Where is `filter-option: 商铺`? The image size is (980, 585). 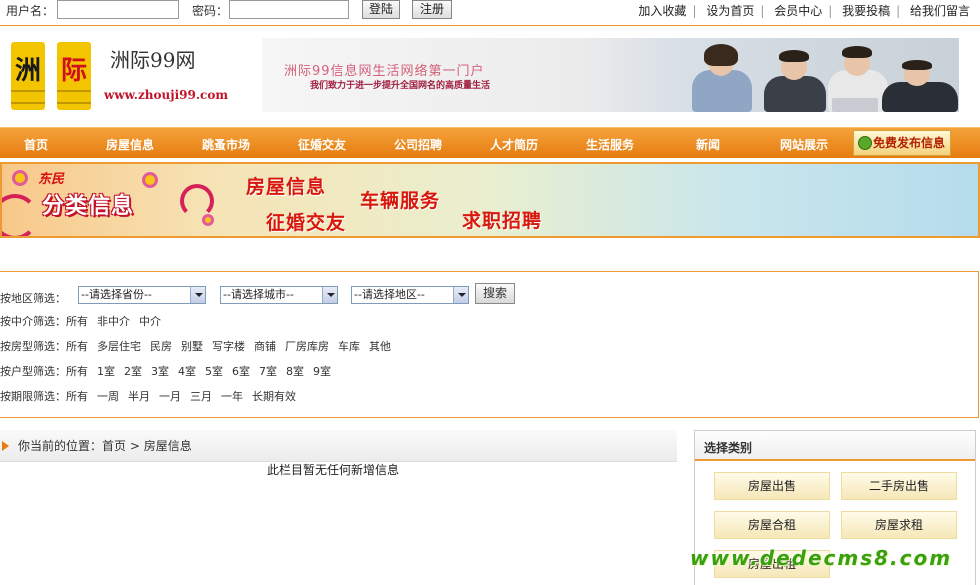 filter-option: 商铺 is located at coordinates (265, 346).